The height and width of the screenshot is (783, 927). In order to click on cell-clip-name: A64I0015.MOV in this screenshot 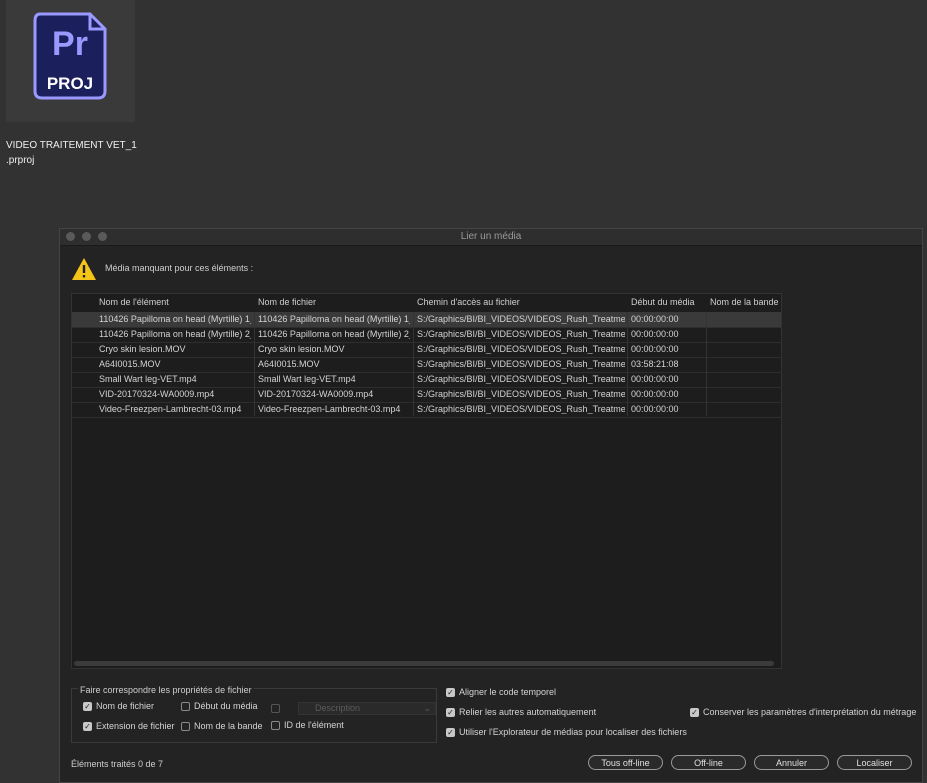, I will do `click(130, 364)`.